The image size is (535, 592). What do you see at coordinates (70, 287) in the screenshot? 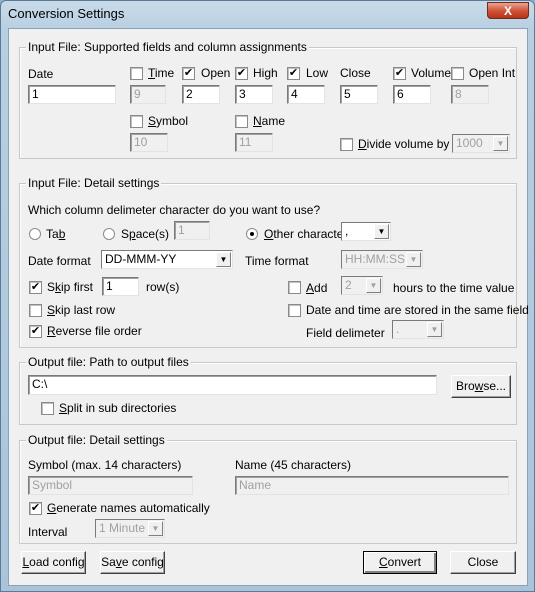
I see `skip-first-label: Skip first` at bounding box center [70, 287].